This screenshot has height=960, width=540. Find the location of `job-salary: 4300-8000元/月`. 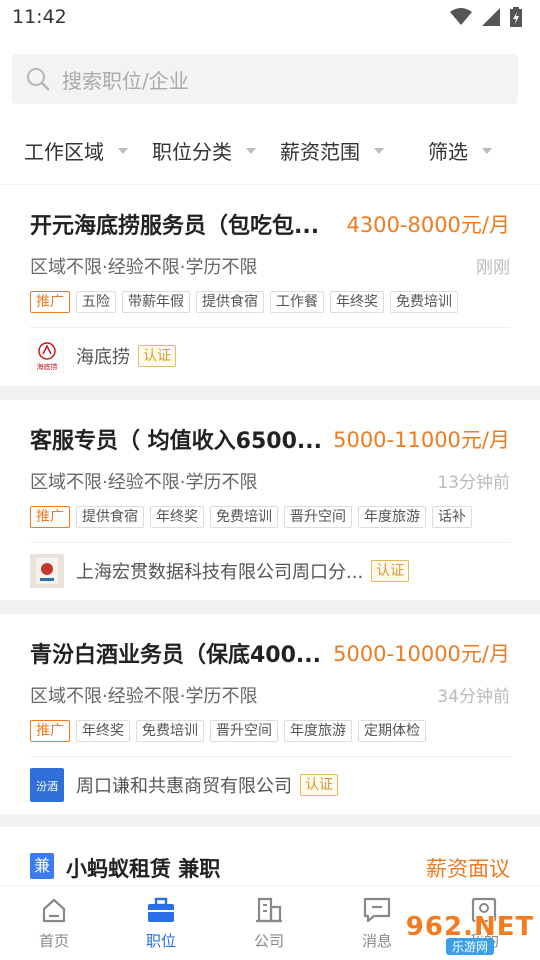

job-salary: 4300-8000元/月 is located at coordinates (428, 225).